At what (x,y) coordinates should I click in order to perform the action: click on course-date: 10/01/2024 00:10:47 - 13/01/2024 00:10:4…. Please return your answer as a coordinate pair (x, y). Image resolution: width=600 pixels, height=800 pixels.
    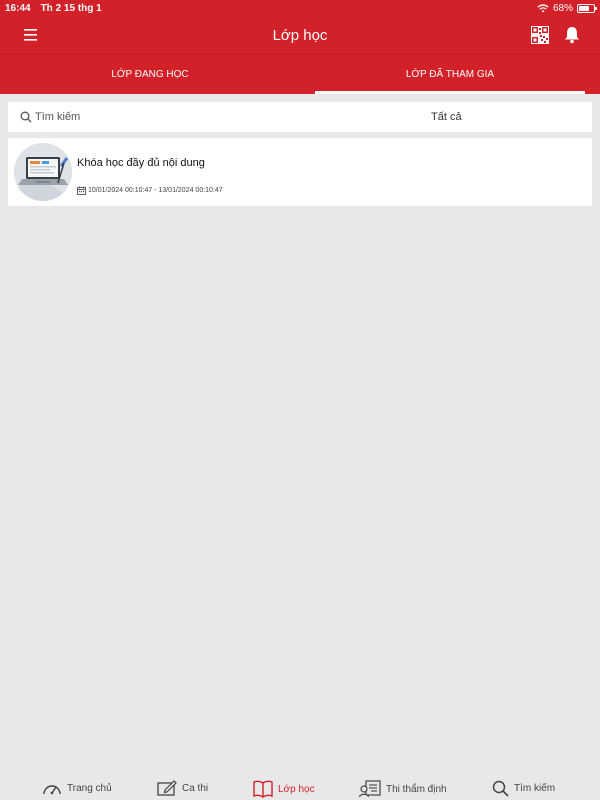
    Looking at the image, I should click on (150, 190).